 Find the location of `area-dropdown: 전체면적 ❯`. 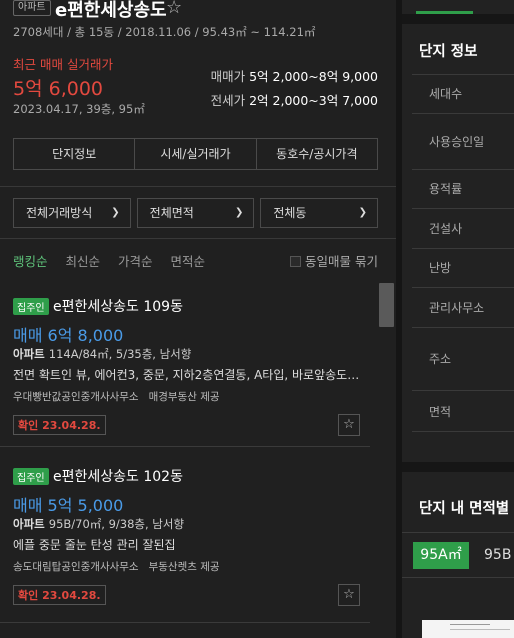

area-dropdown: 전체면적 ❯ is located at coordinates (195, 213).